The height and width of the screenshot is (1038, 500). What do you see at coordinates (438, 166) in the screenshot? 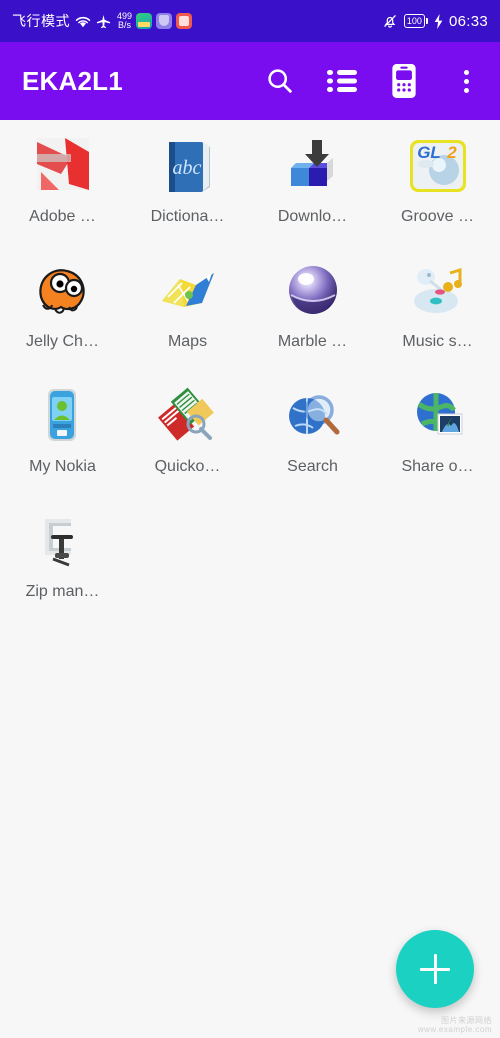
I see `groove-gl2-icon: GL 2` at bounding box center [438, 166].